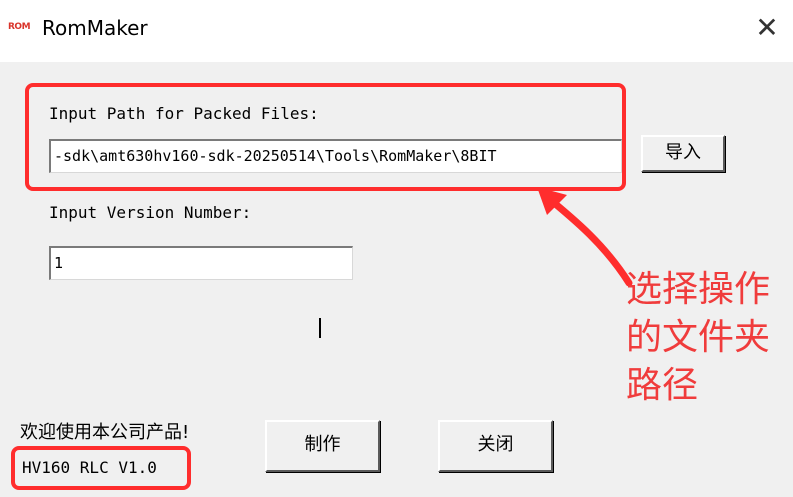  Describe the element at coordinates (662, 385) in the screenshot. I see `annotation-line: 路径` at that location.